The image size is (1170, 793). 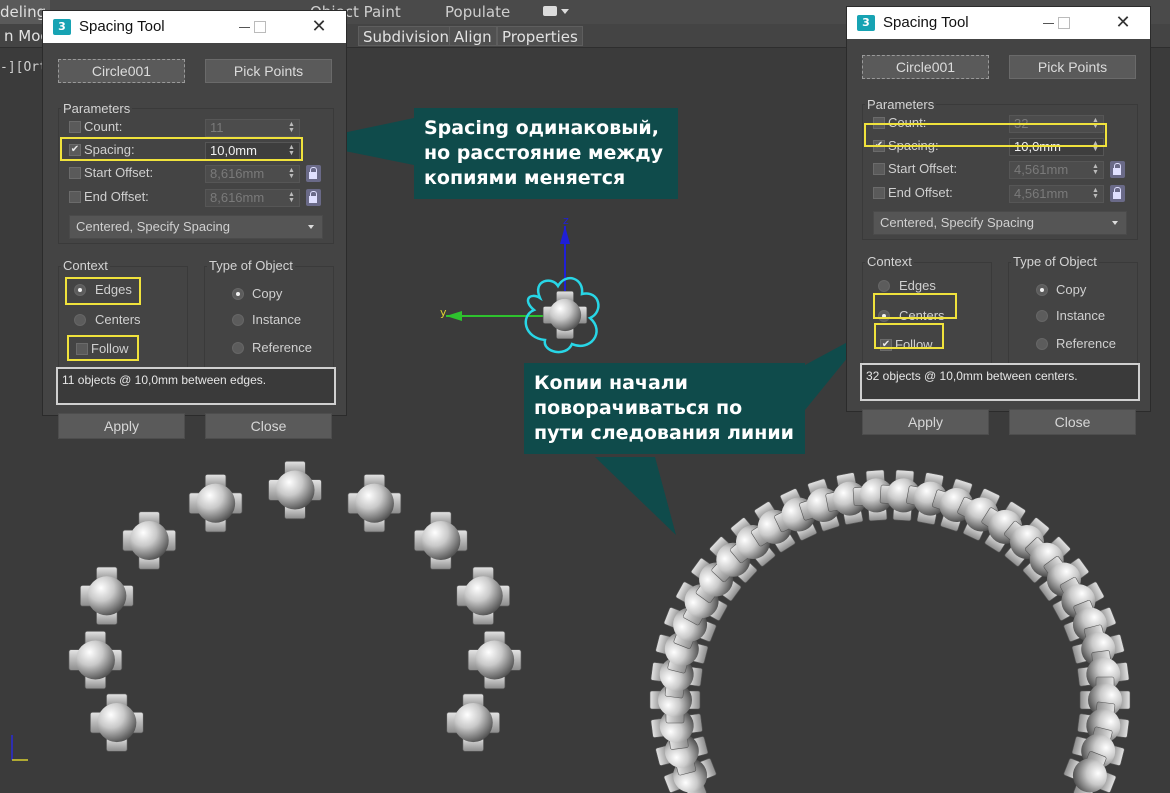 I want to click on callout-bottom-pointer-down, so click(x=635, y=496).